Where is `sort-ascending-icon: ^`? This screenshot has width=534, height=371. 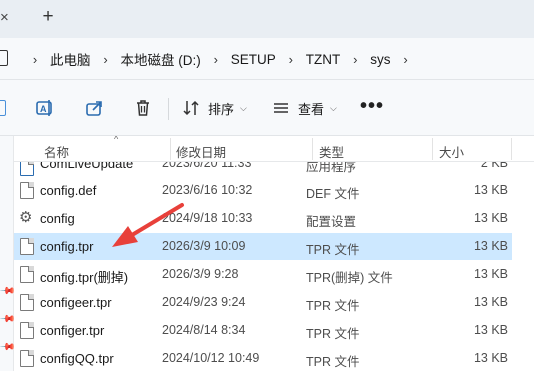
sort-ascending-icon: ^ is located at coordinates (116, 140).